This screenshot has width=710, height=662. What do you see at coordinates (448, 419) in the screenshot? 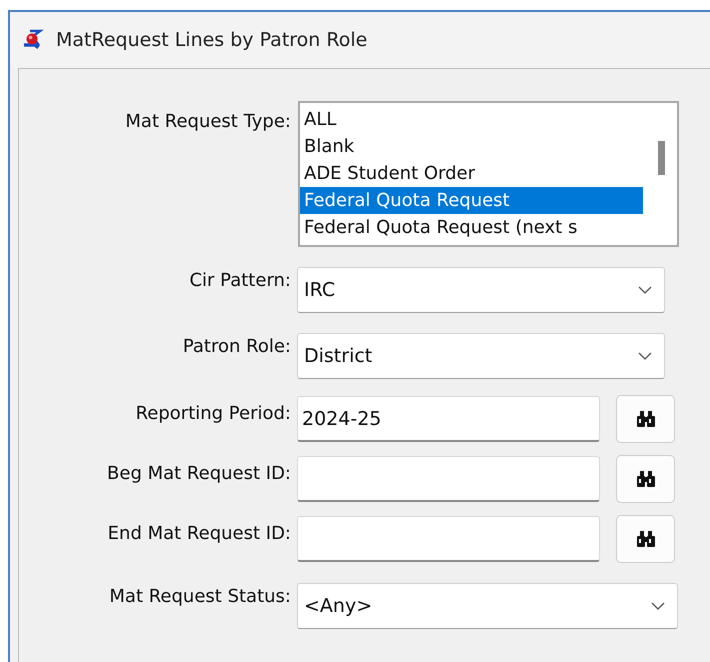
I see `input-field: 2024-25` at bounding box center [448, 419].